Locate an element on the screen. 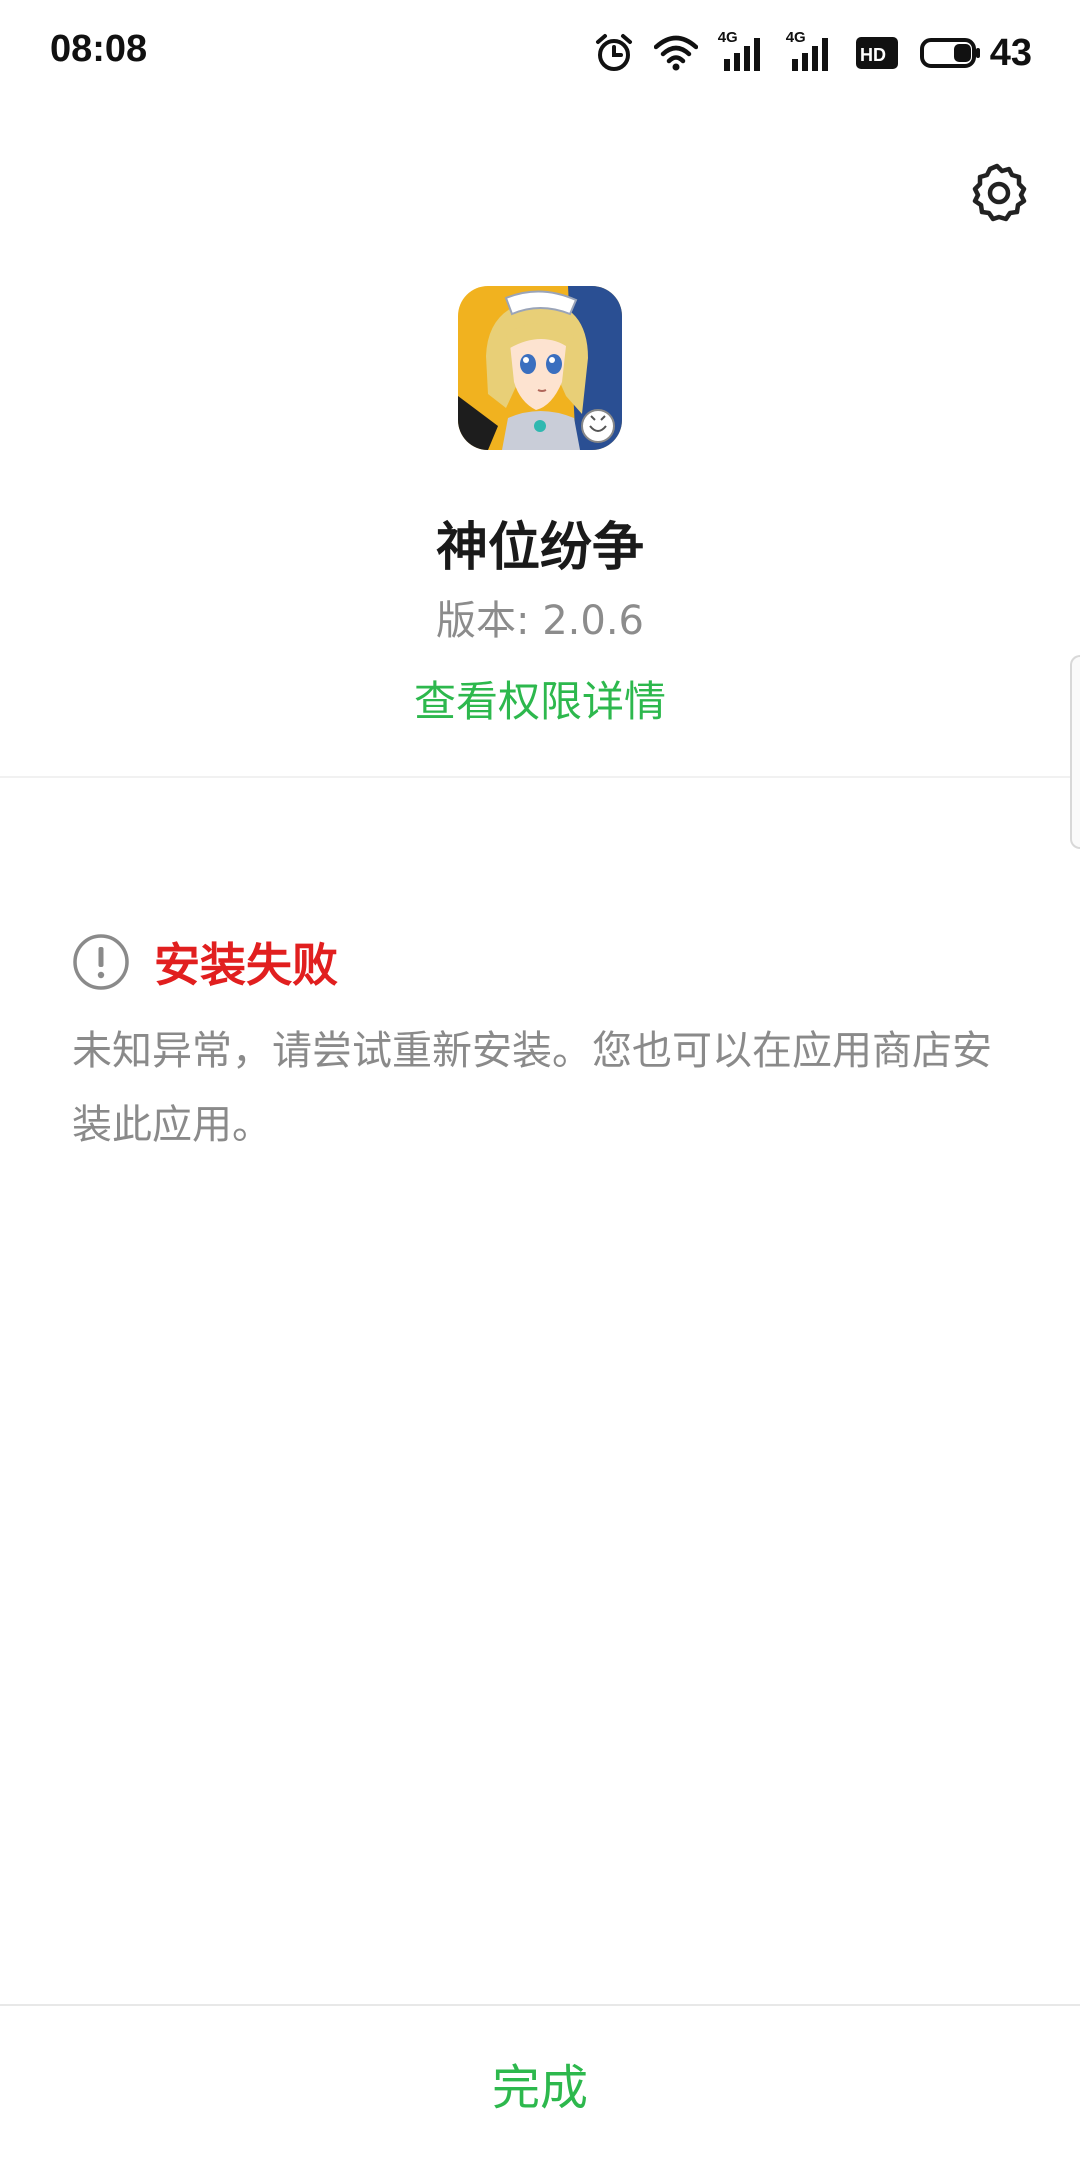 The image size is (1080, 2160). status-time: 08:08 is located at coordinates (99, 49).